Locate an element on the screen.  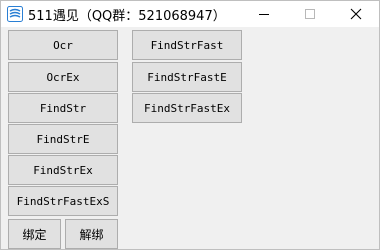
close-button is located at coordinates (356, 14).